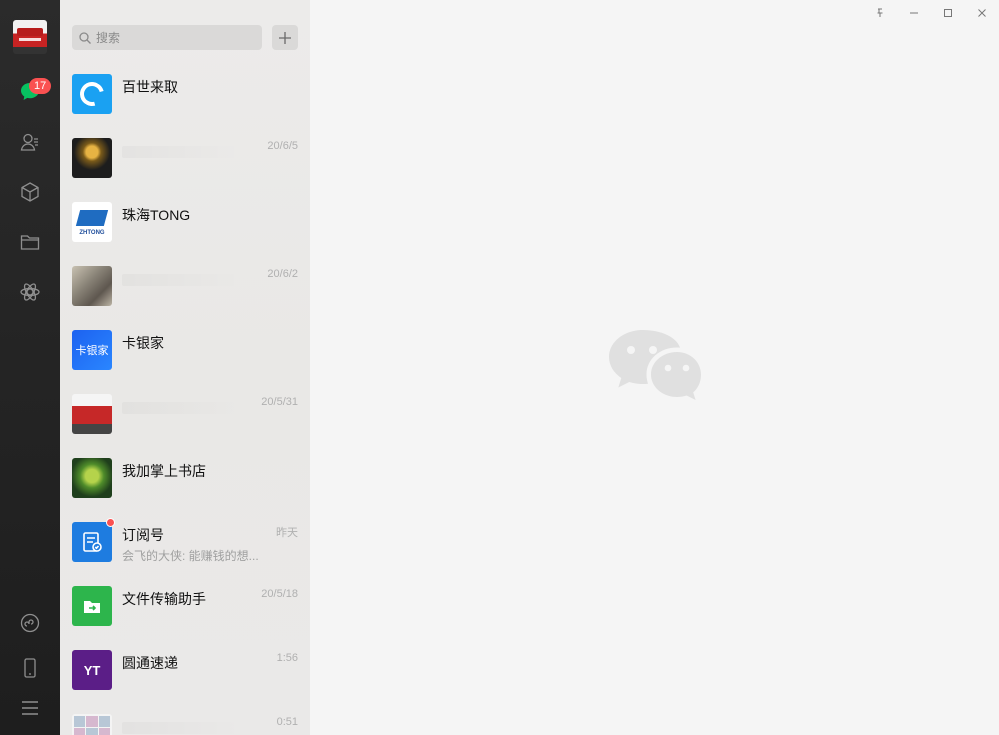  I want to click on menu-icon, so click(30, 708).